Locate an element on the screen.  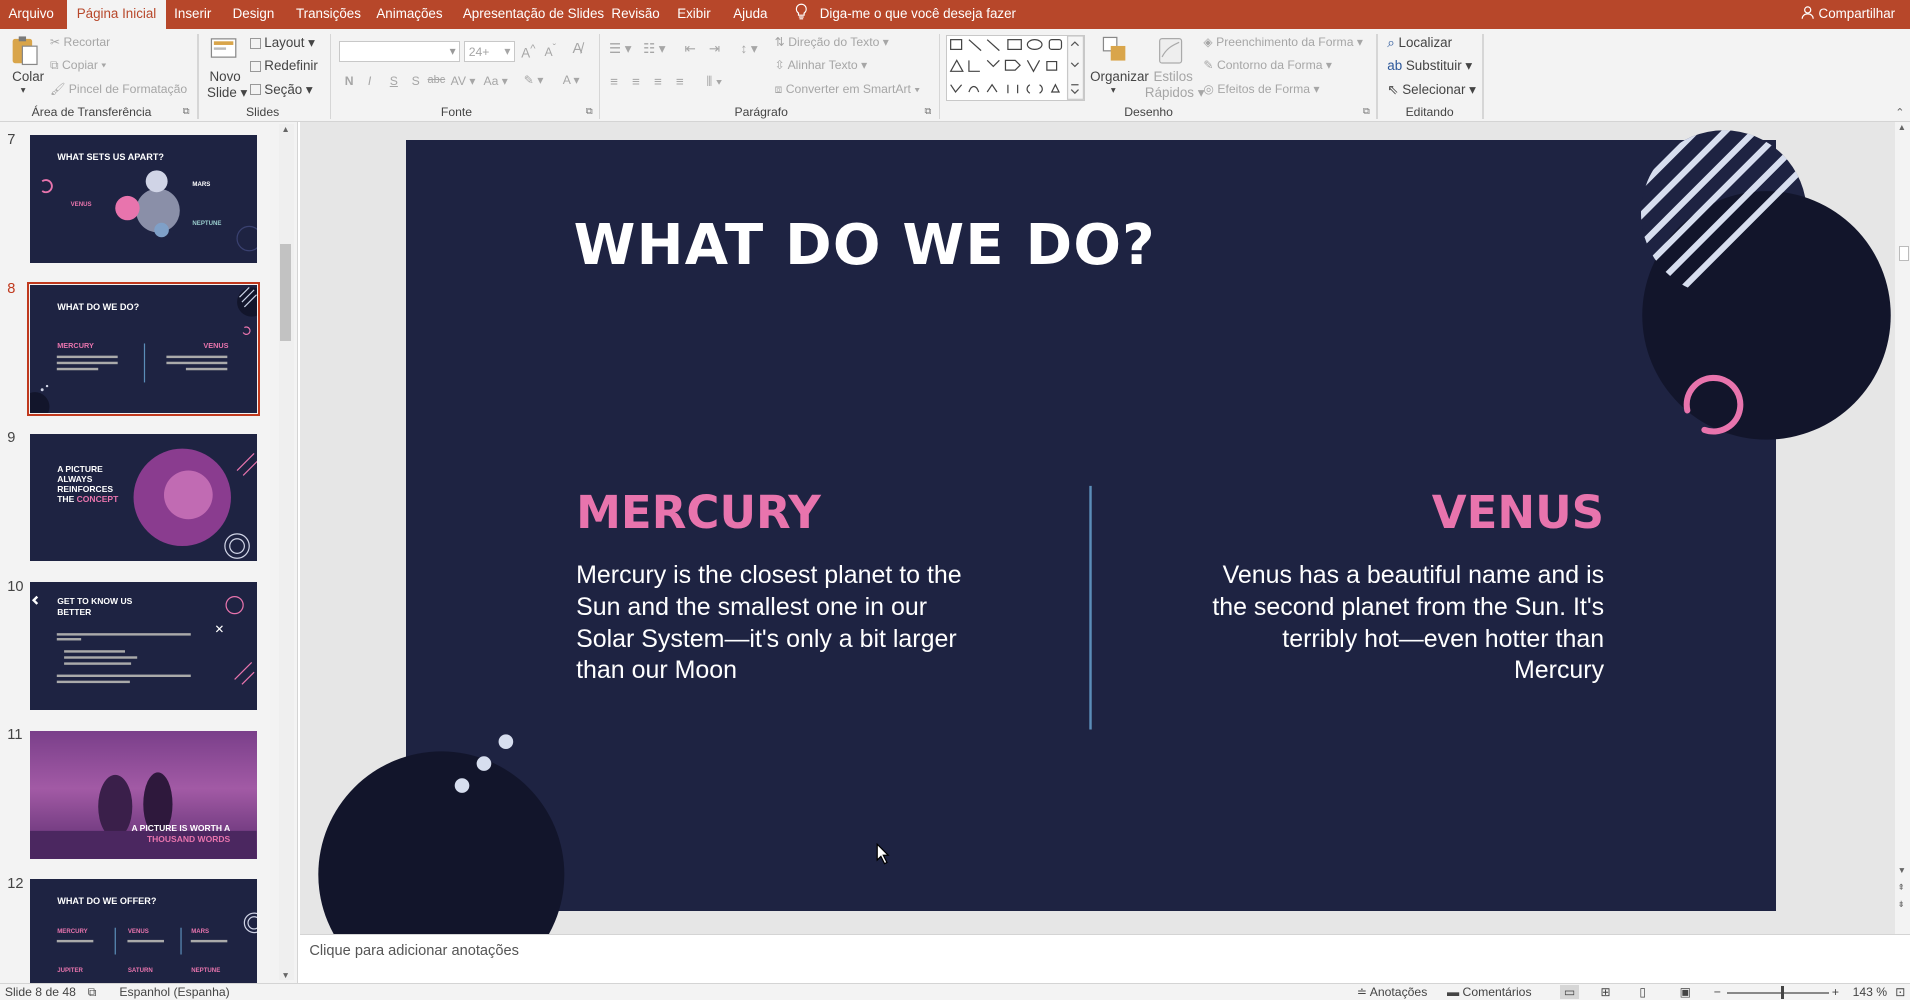
strike-button: abc is located at coordinates (437, 80).